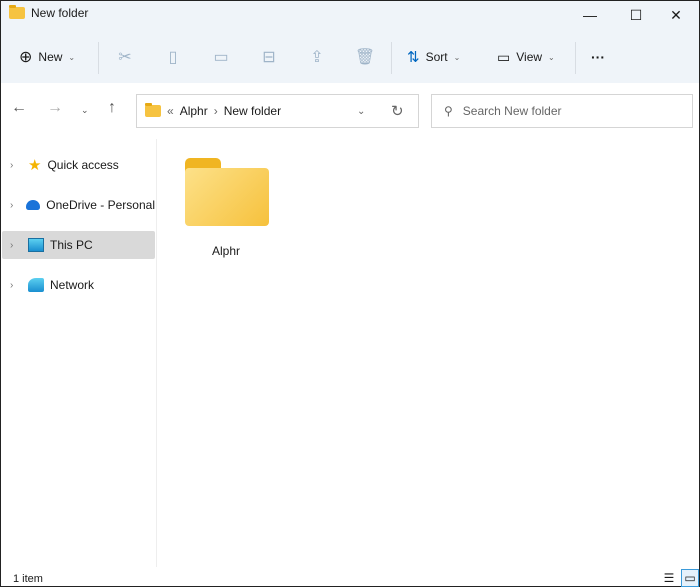  What do you see at coordinates (33, 205) in the screenshot?
I see `cloud-icon` at bounding box center [33, 205].